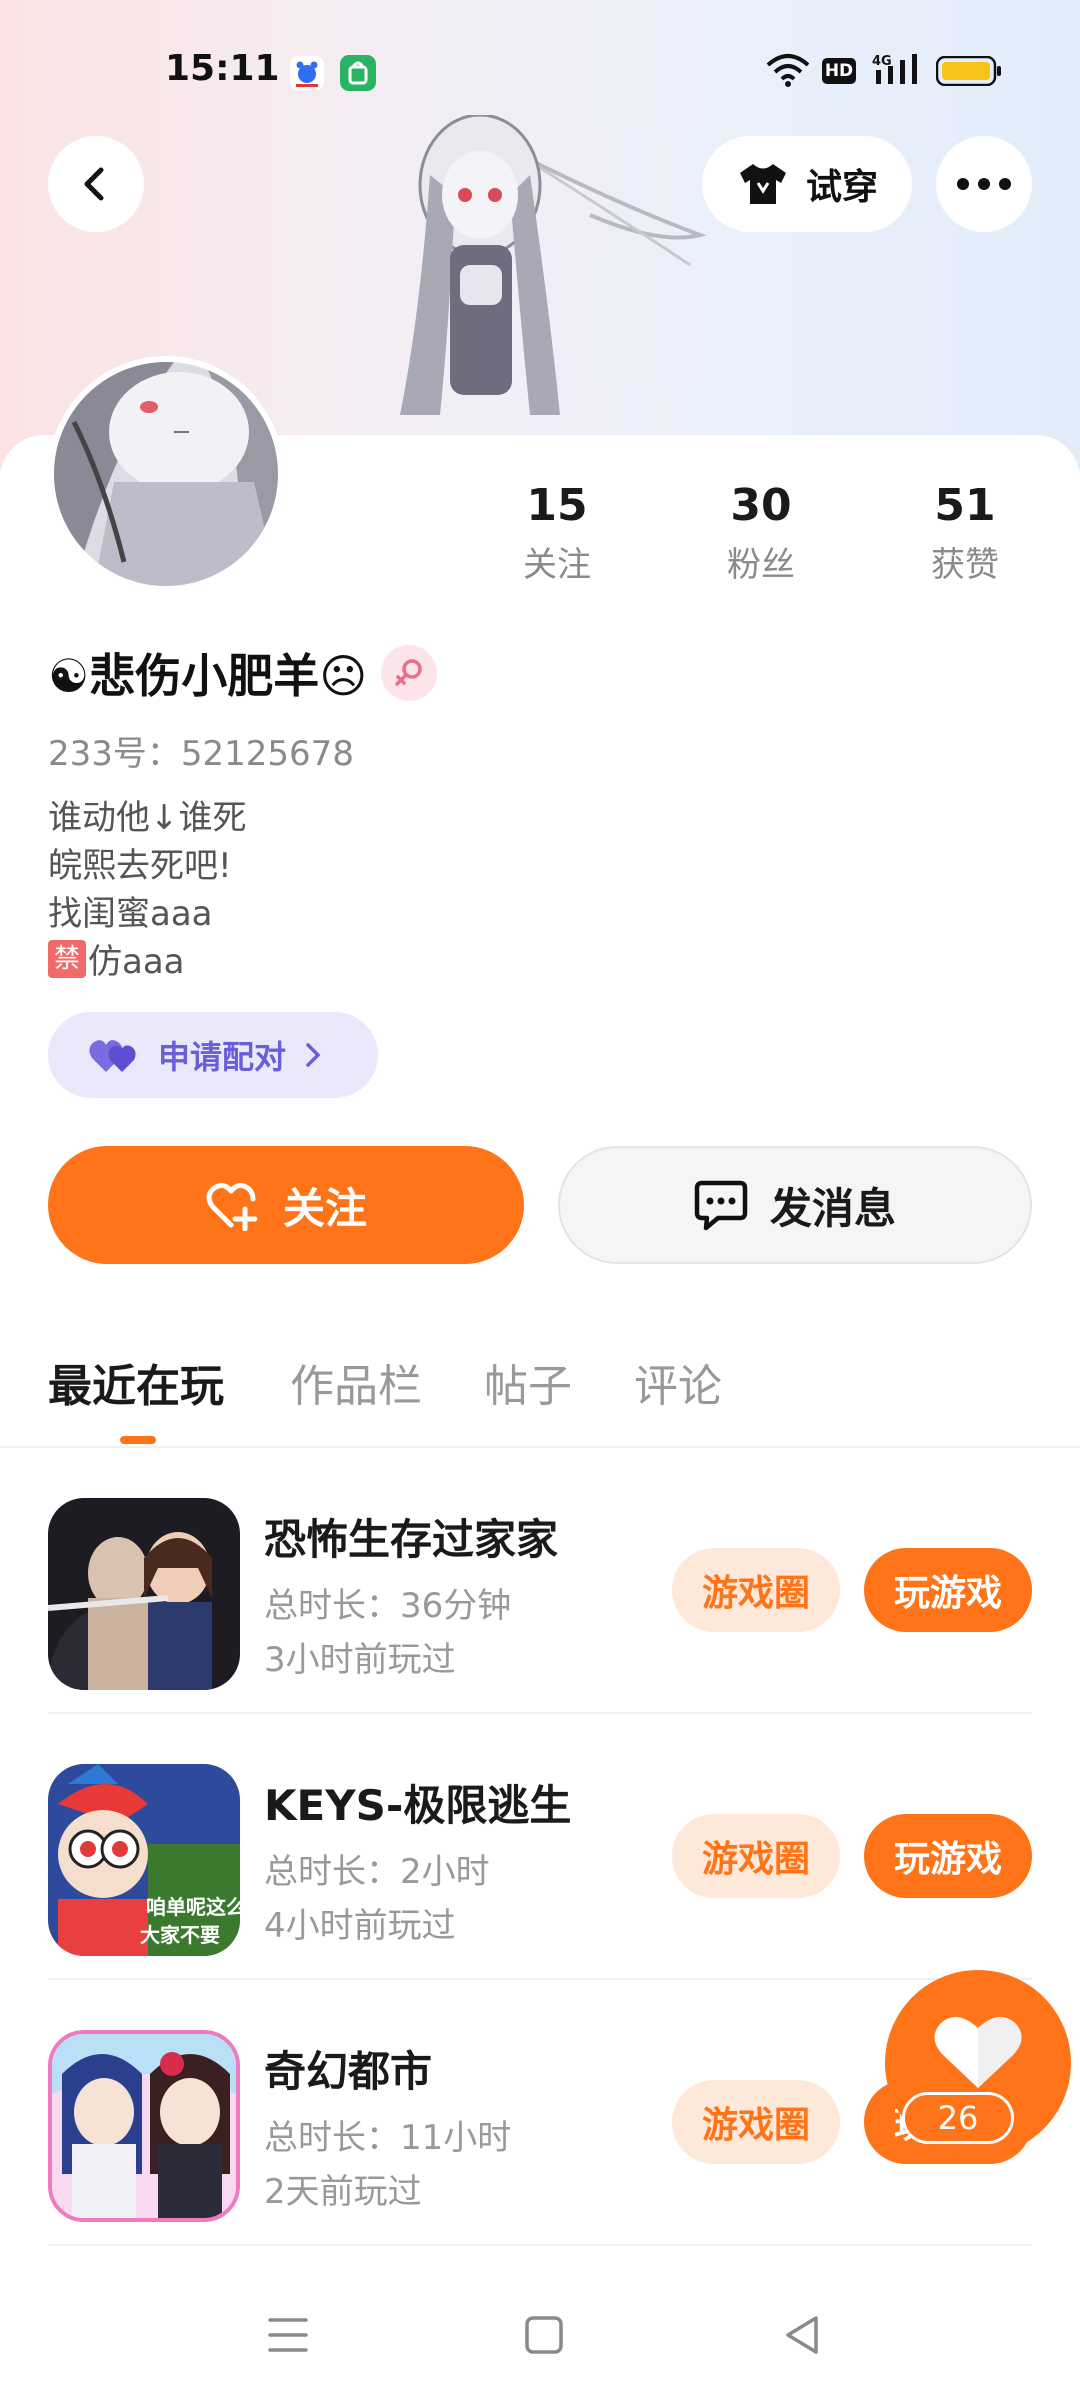 The image size is (1080, 2400). I want to click on stat-following-value: 15, so click(557, 505).